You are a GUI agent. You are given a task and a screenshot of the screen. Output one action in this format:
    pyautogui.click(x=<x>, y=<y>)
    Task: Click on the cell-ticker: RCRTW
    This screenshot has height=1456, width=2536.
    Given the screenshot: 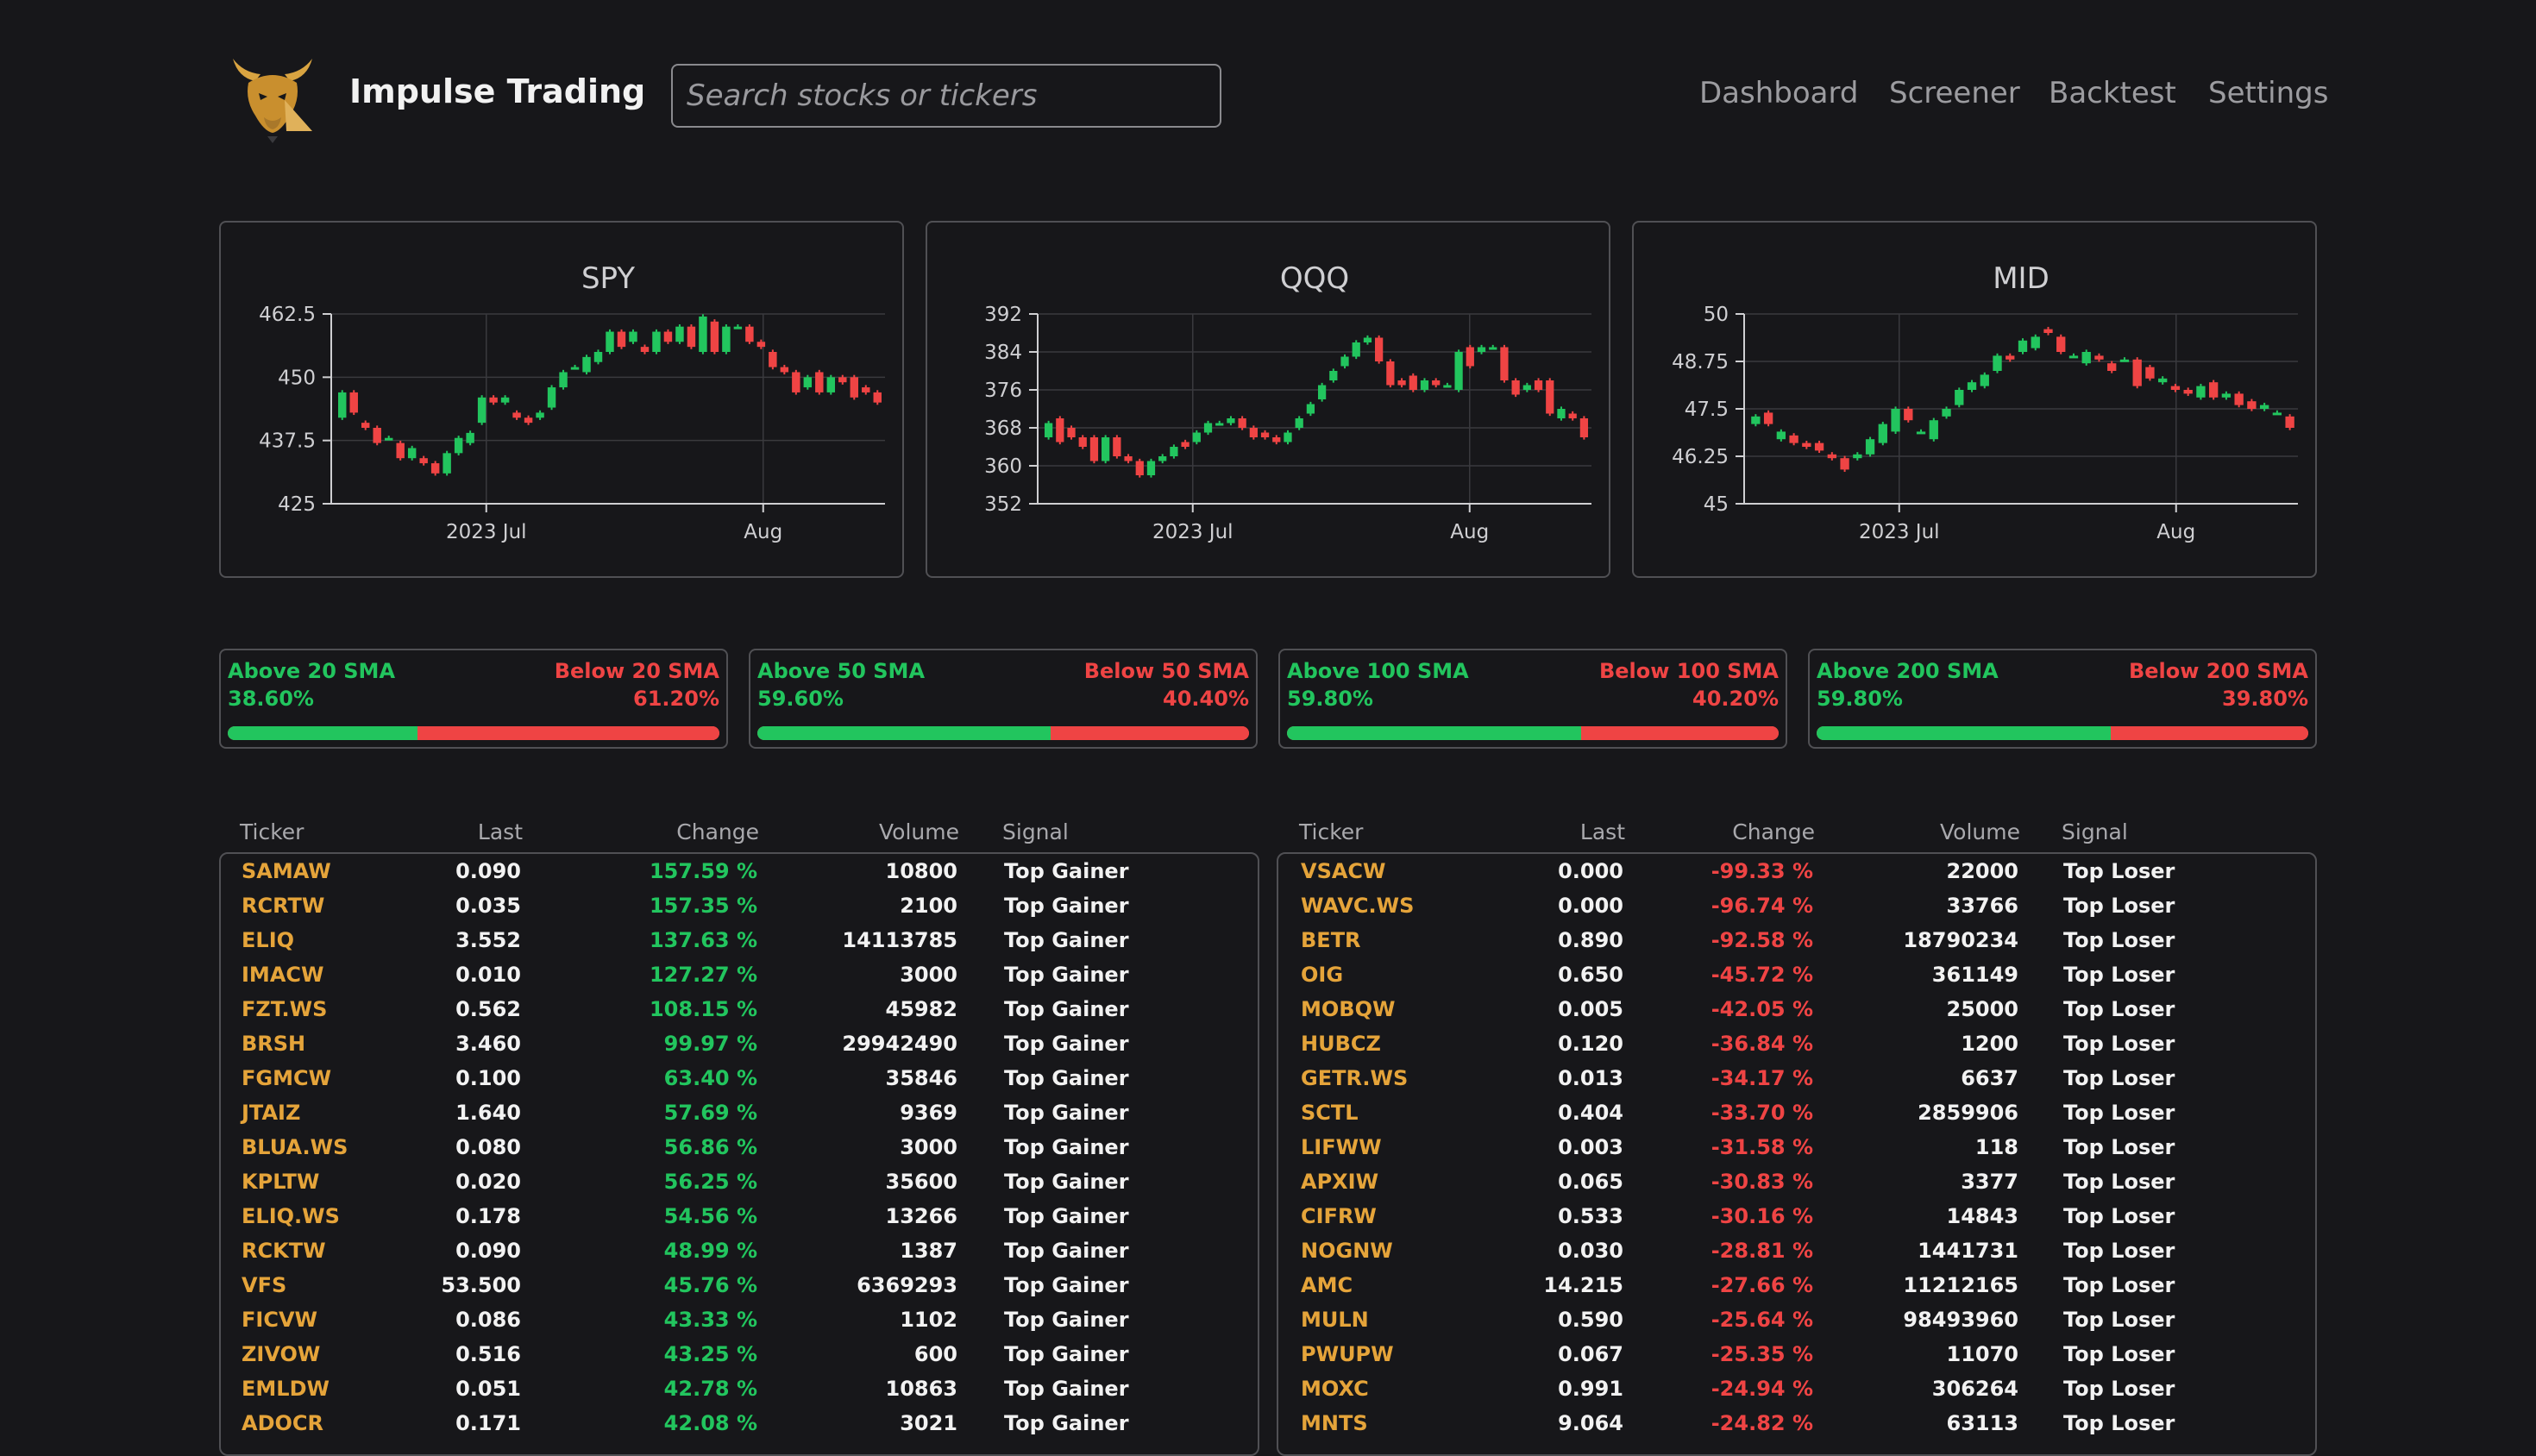 What is the action you would take?
    pyautogui.click(x=283, y=906)
    